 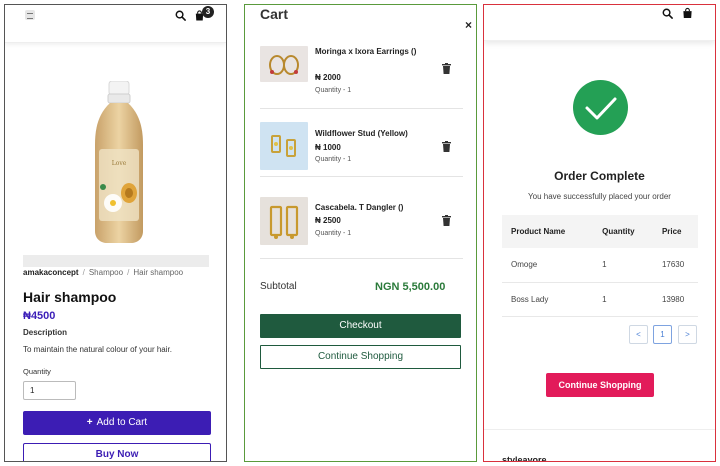 What do you see at coordinates (599, 23) in the screenshot?
I see `top-nav` at bounding box center [599, 23].